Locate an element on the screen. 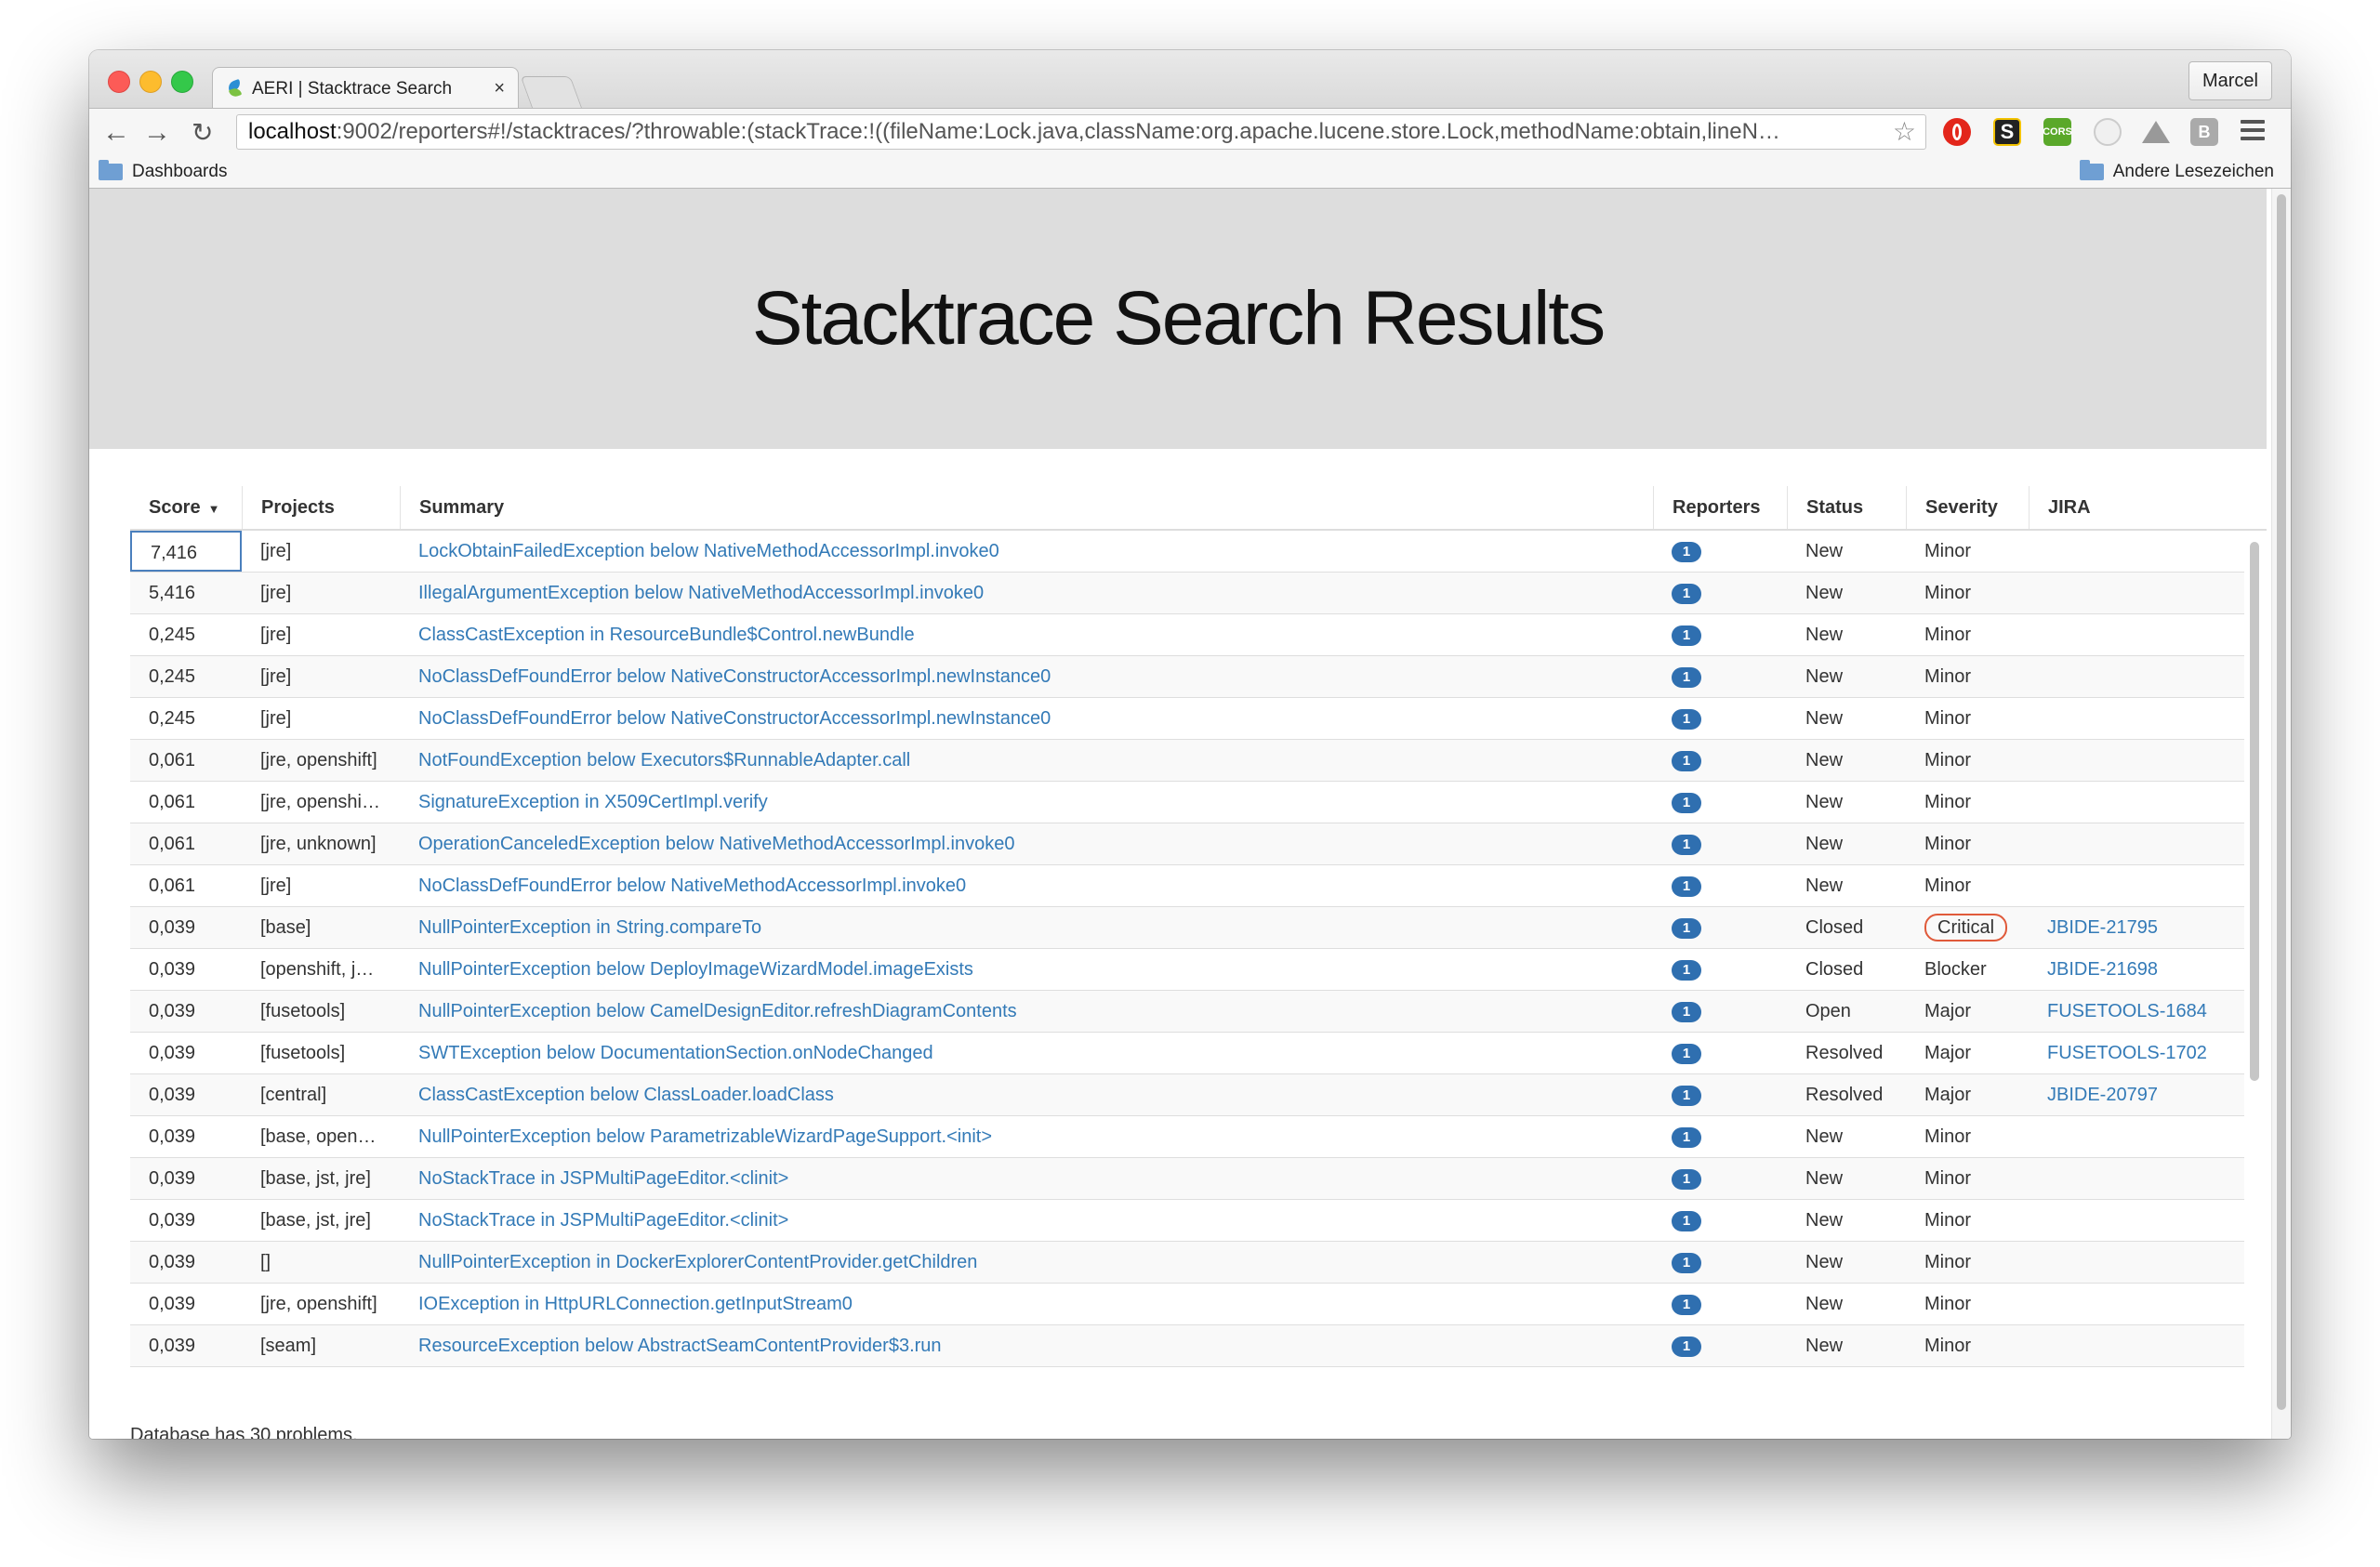 The width and height of the screenshot is (2380, 1567). ghostery-extension-icon is located at coordinates (2108, 132).